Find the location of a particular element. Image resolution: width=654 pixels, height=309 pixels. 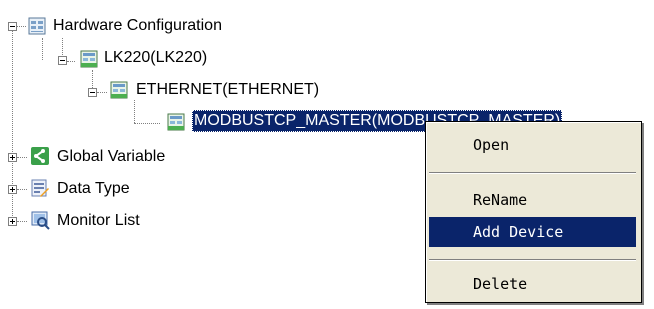

ethernet-module-icon is located at coordinates (119, 90).